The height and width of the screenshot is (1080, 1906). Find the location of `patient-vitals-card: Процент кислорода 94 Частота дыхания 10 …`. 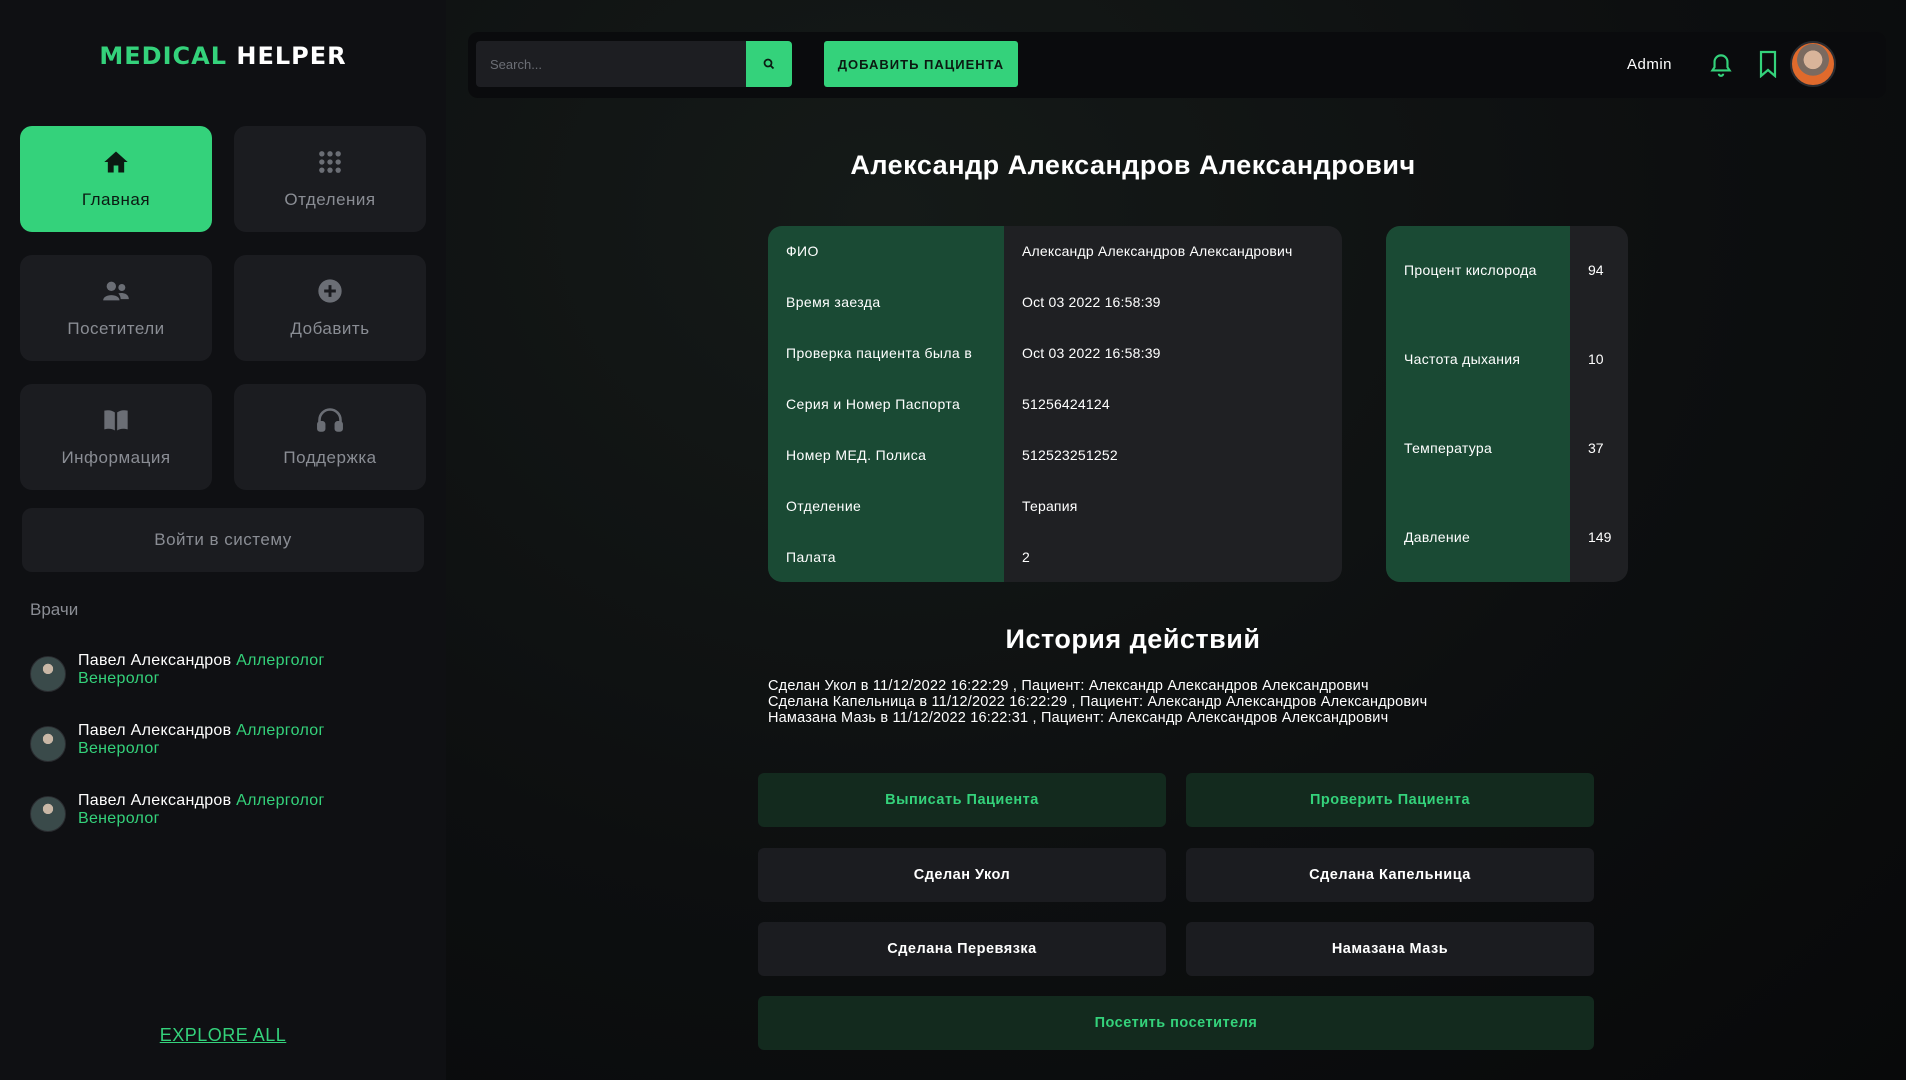

patient-vitals-card: Процент кислорода 94 Частота дыхания 10 … is located at coordinates (1507, 404).